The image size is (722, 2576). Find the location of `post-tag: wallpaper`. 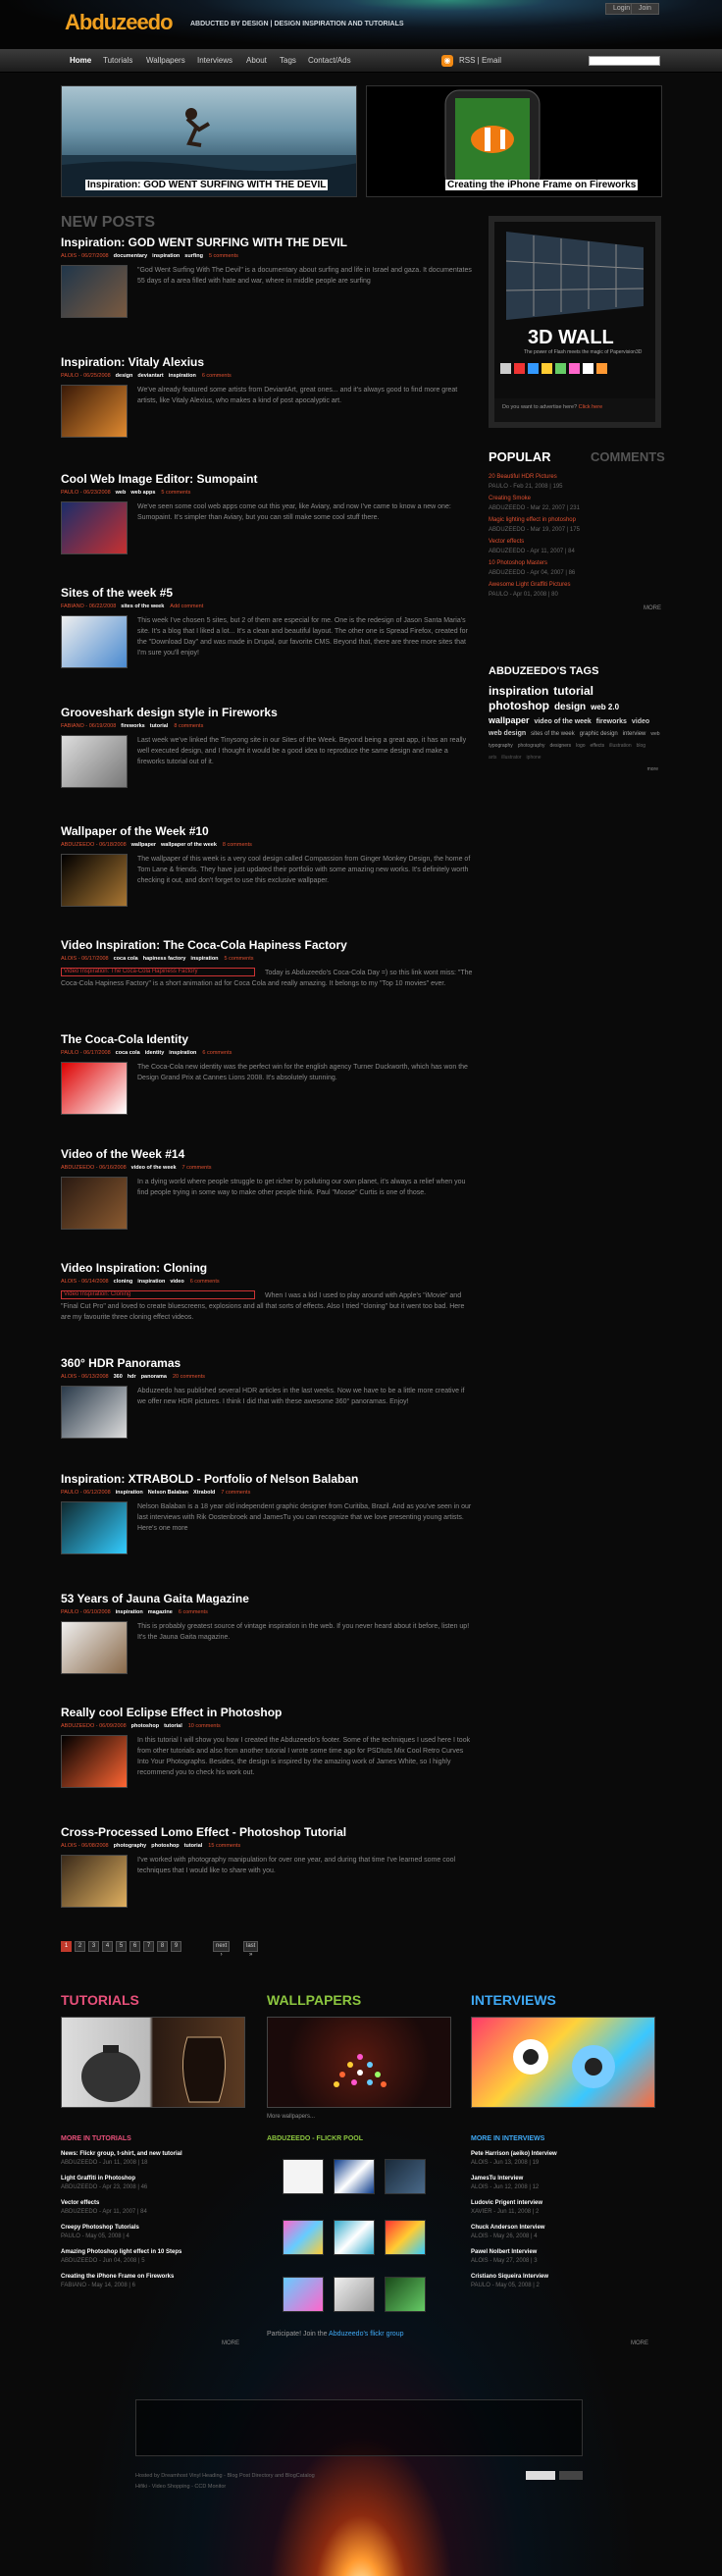

post-tag: wallpaper is located at coordinates (143, 845).